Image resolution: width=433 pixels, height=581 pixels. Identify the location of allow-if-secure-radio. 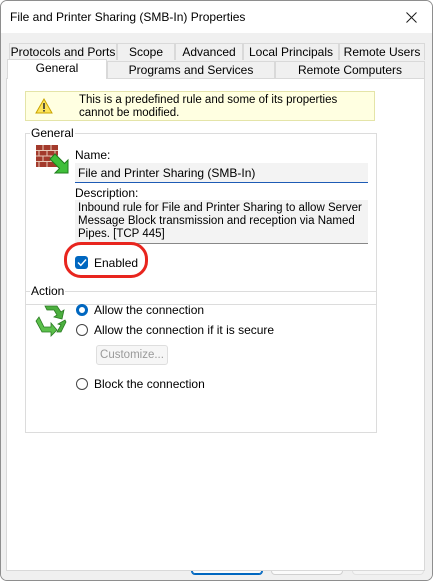
(82, 330).